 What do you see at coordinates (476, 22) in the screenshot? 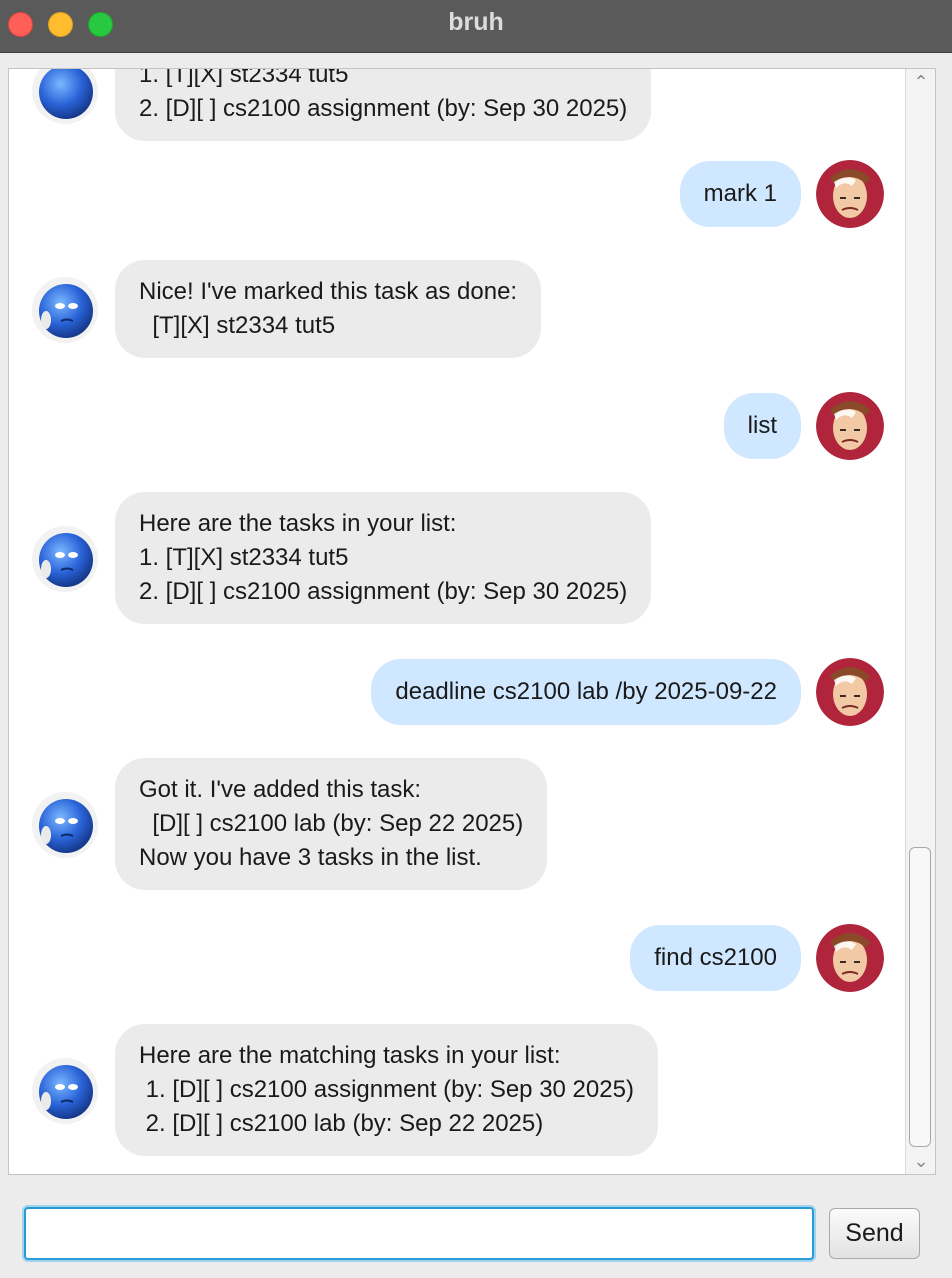
I see `window-title: bruh` at bounding box center [476, 22].